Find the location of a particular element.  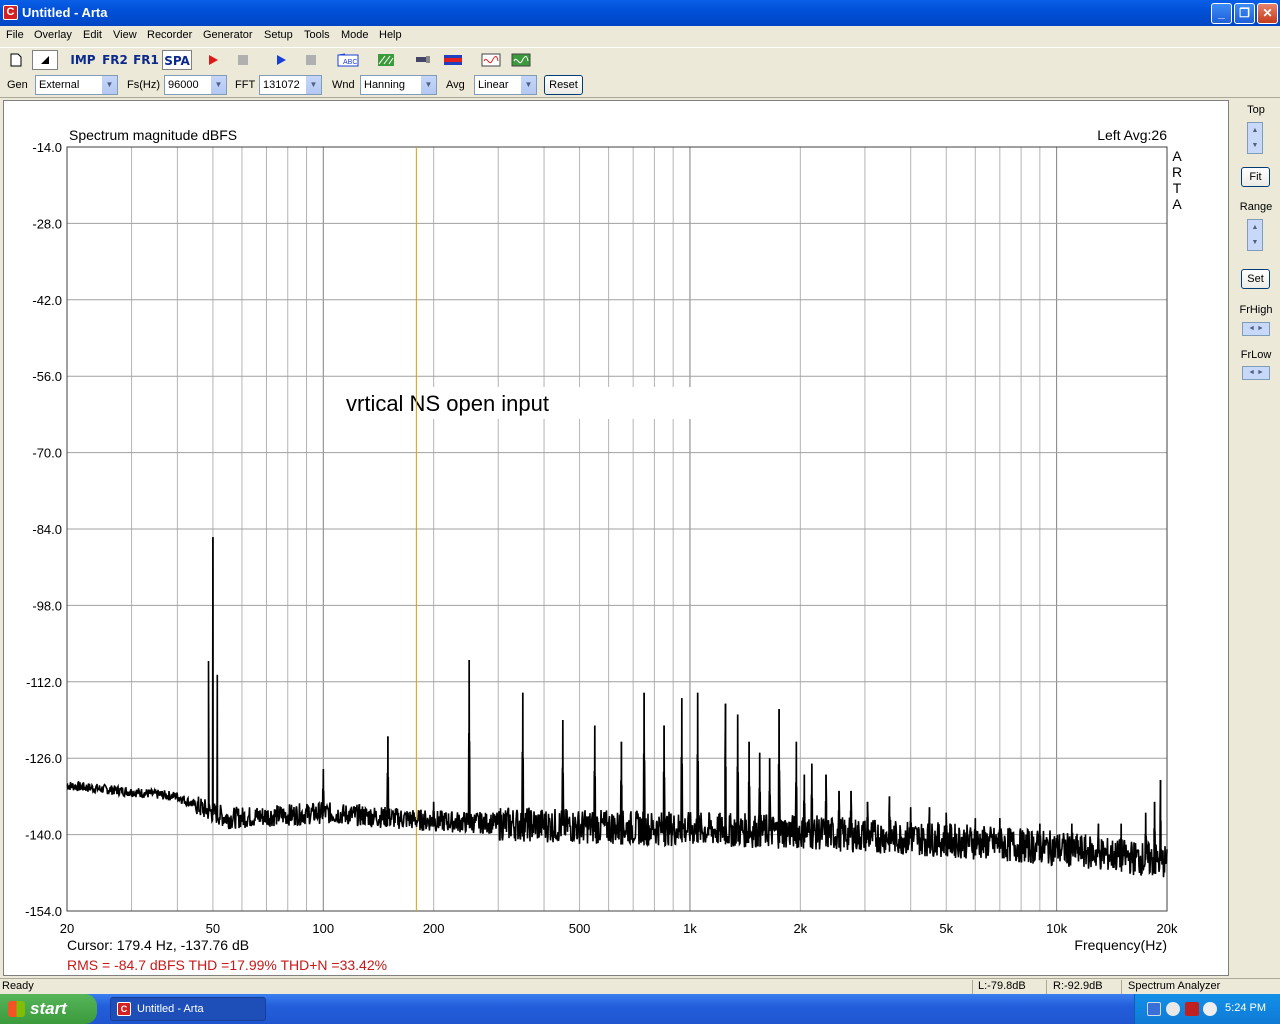

scope-icon is located at coordinates (521, 60).